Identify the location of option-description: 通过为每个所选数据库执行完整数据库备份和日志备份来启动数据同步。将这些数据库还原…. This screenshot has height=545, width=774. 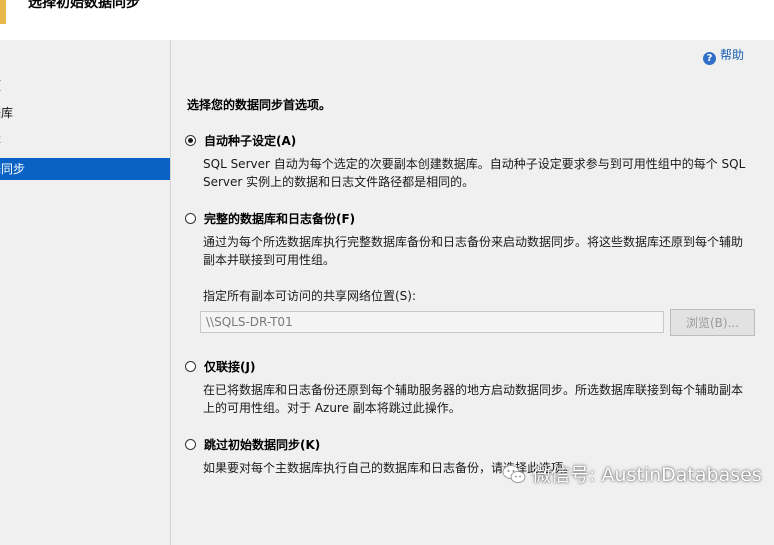
(478, 251).